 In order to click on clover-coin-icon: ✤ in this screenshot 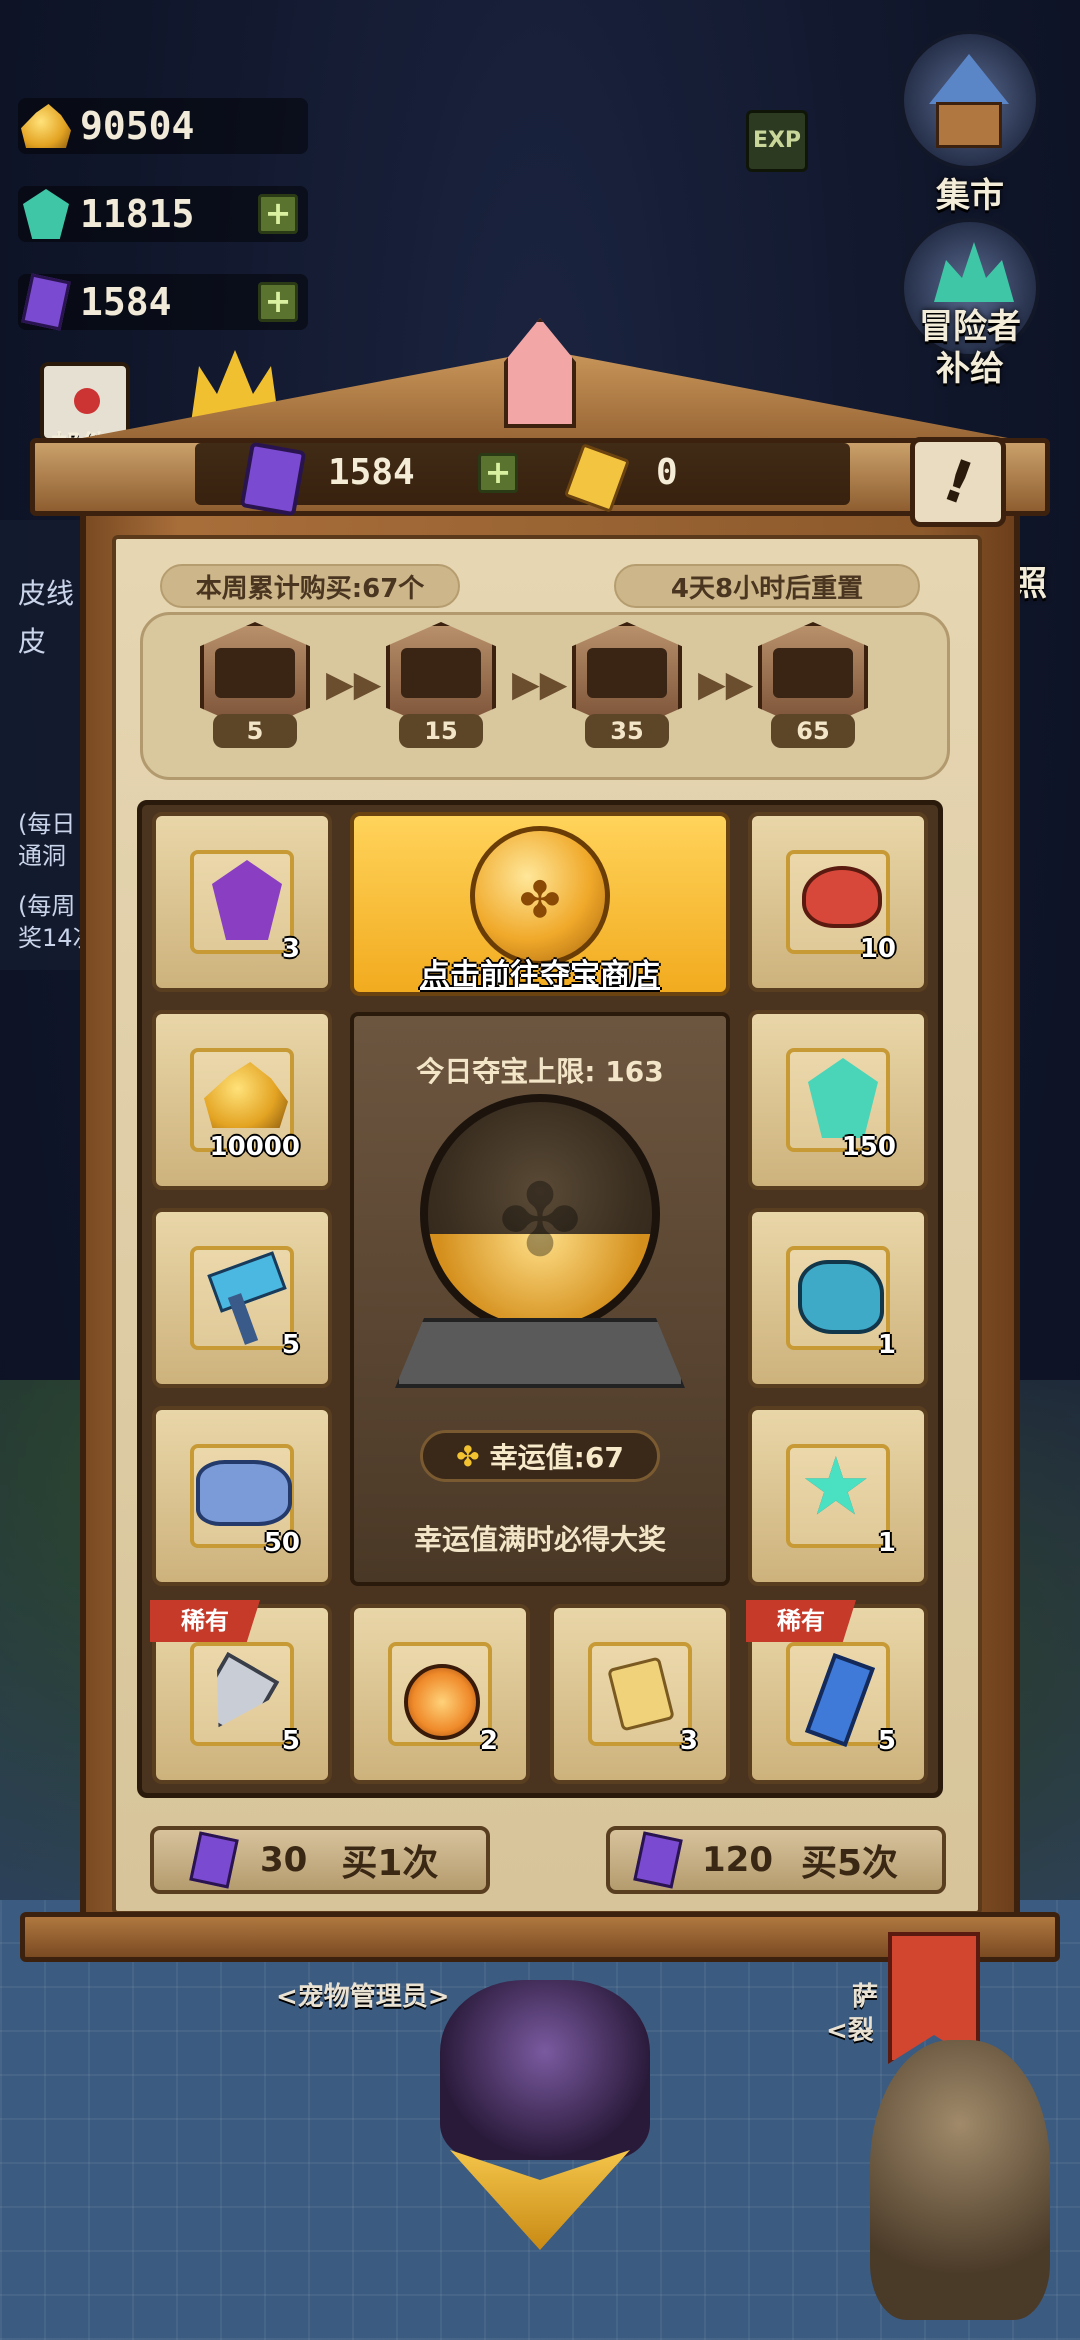, I will do `click(540, 896)`.